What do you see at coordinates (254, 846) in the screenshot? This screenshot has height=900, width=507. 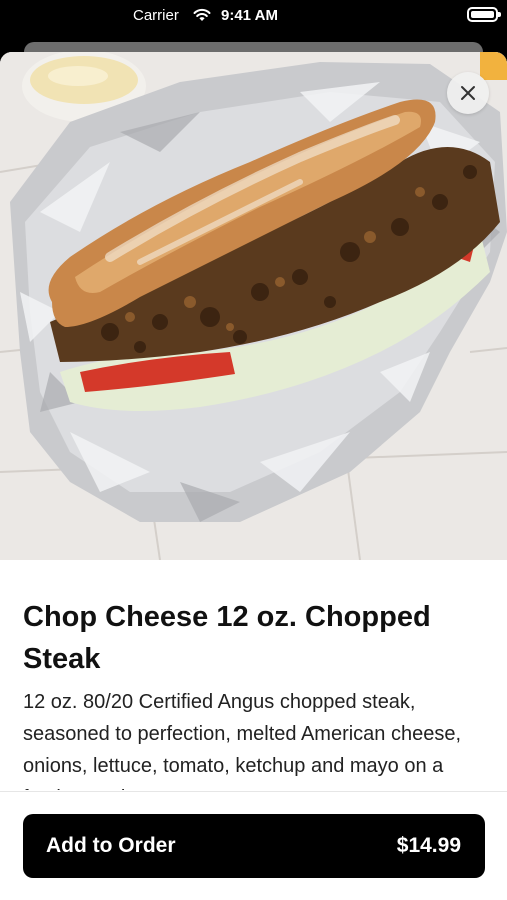 I see `add-to-order-button: Add to Order $14.99` at bounding box center [254, 846].